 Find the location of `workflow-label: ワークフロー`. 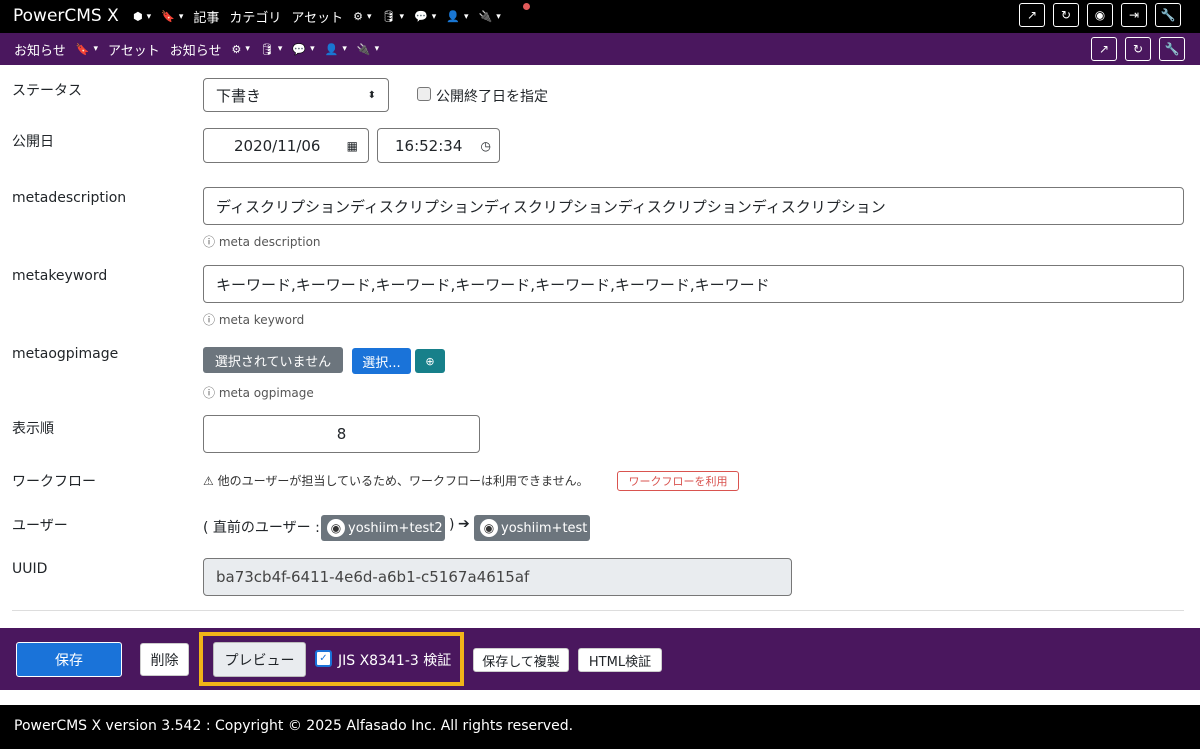

workflow-label: ワークフロー is located at coordinates (54, 482).